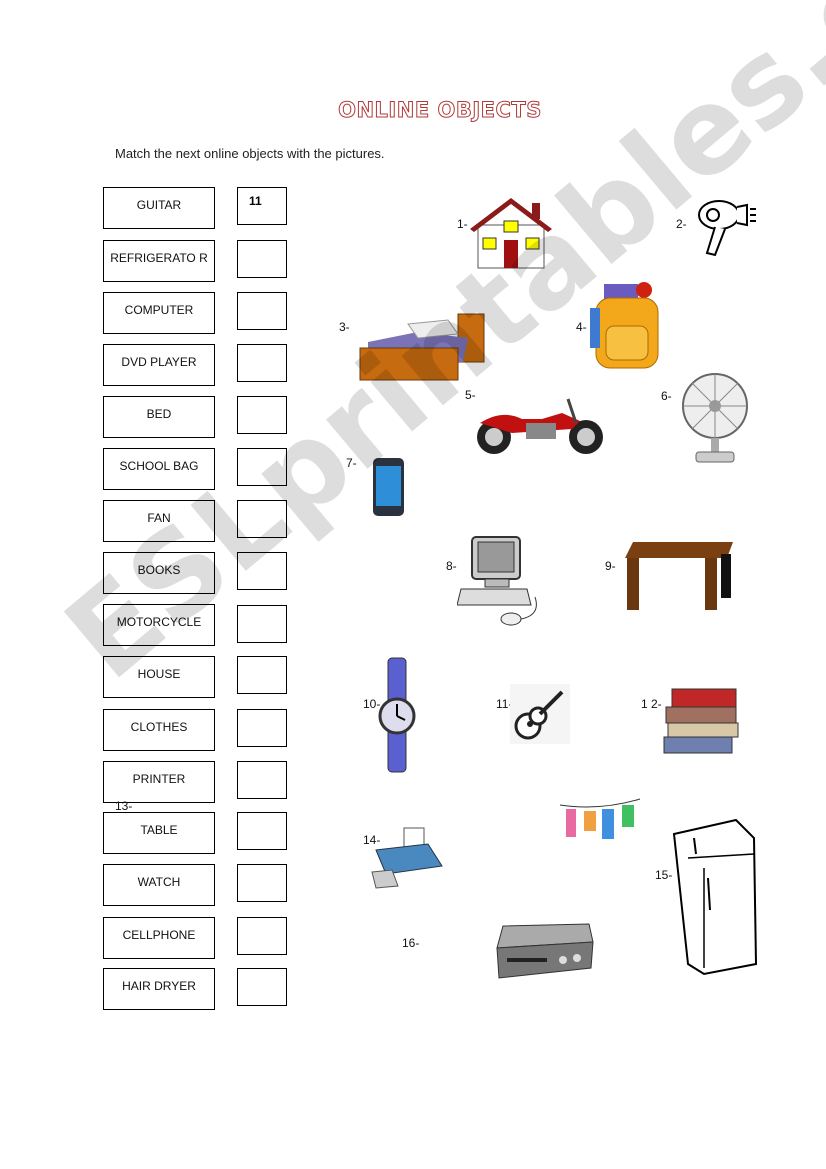 Image resolution: width=826 pixels, height=1169 pixels. What do you see at coordinates (344, 327) in the screenshot?
I see `picture-number: 3-` at bounding box center [344, 327].